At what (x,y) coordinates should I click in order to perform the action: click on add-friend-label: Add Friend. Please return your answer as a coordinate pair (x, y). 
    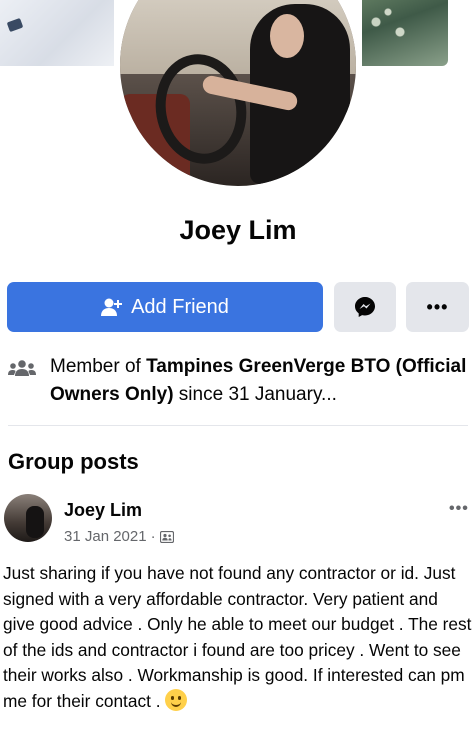
    Looking at the image, I should click on (180, 306).